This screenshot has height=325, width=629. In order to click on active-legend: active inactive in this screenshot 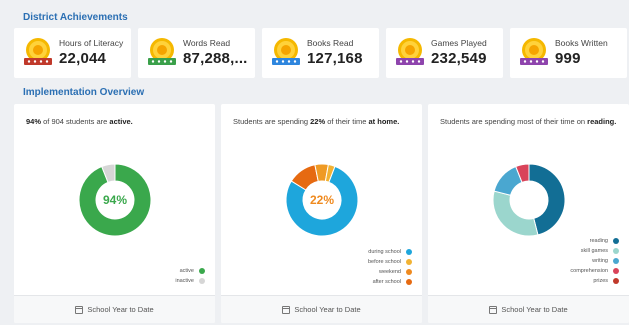, I will do `click(190, 276)`.